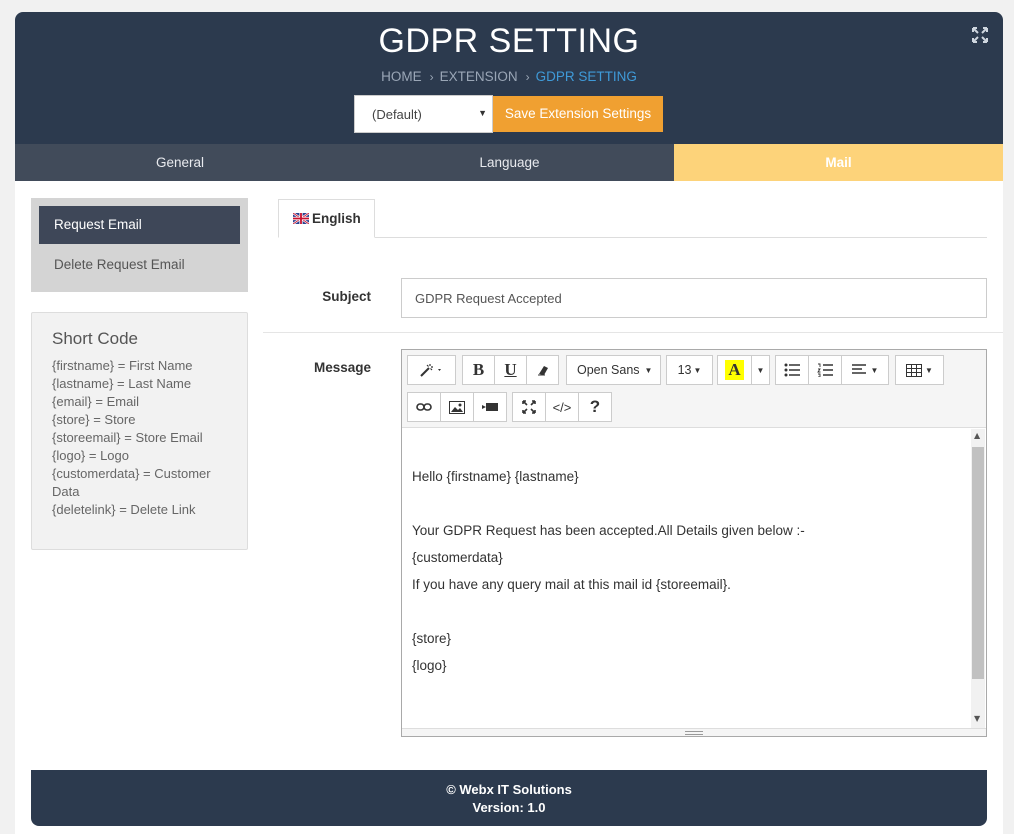  I want to click on footer-copyright: © Webx IT Solutions, so click(509, 789).